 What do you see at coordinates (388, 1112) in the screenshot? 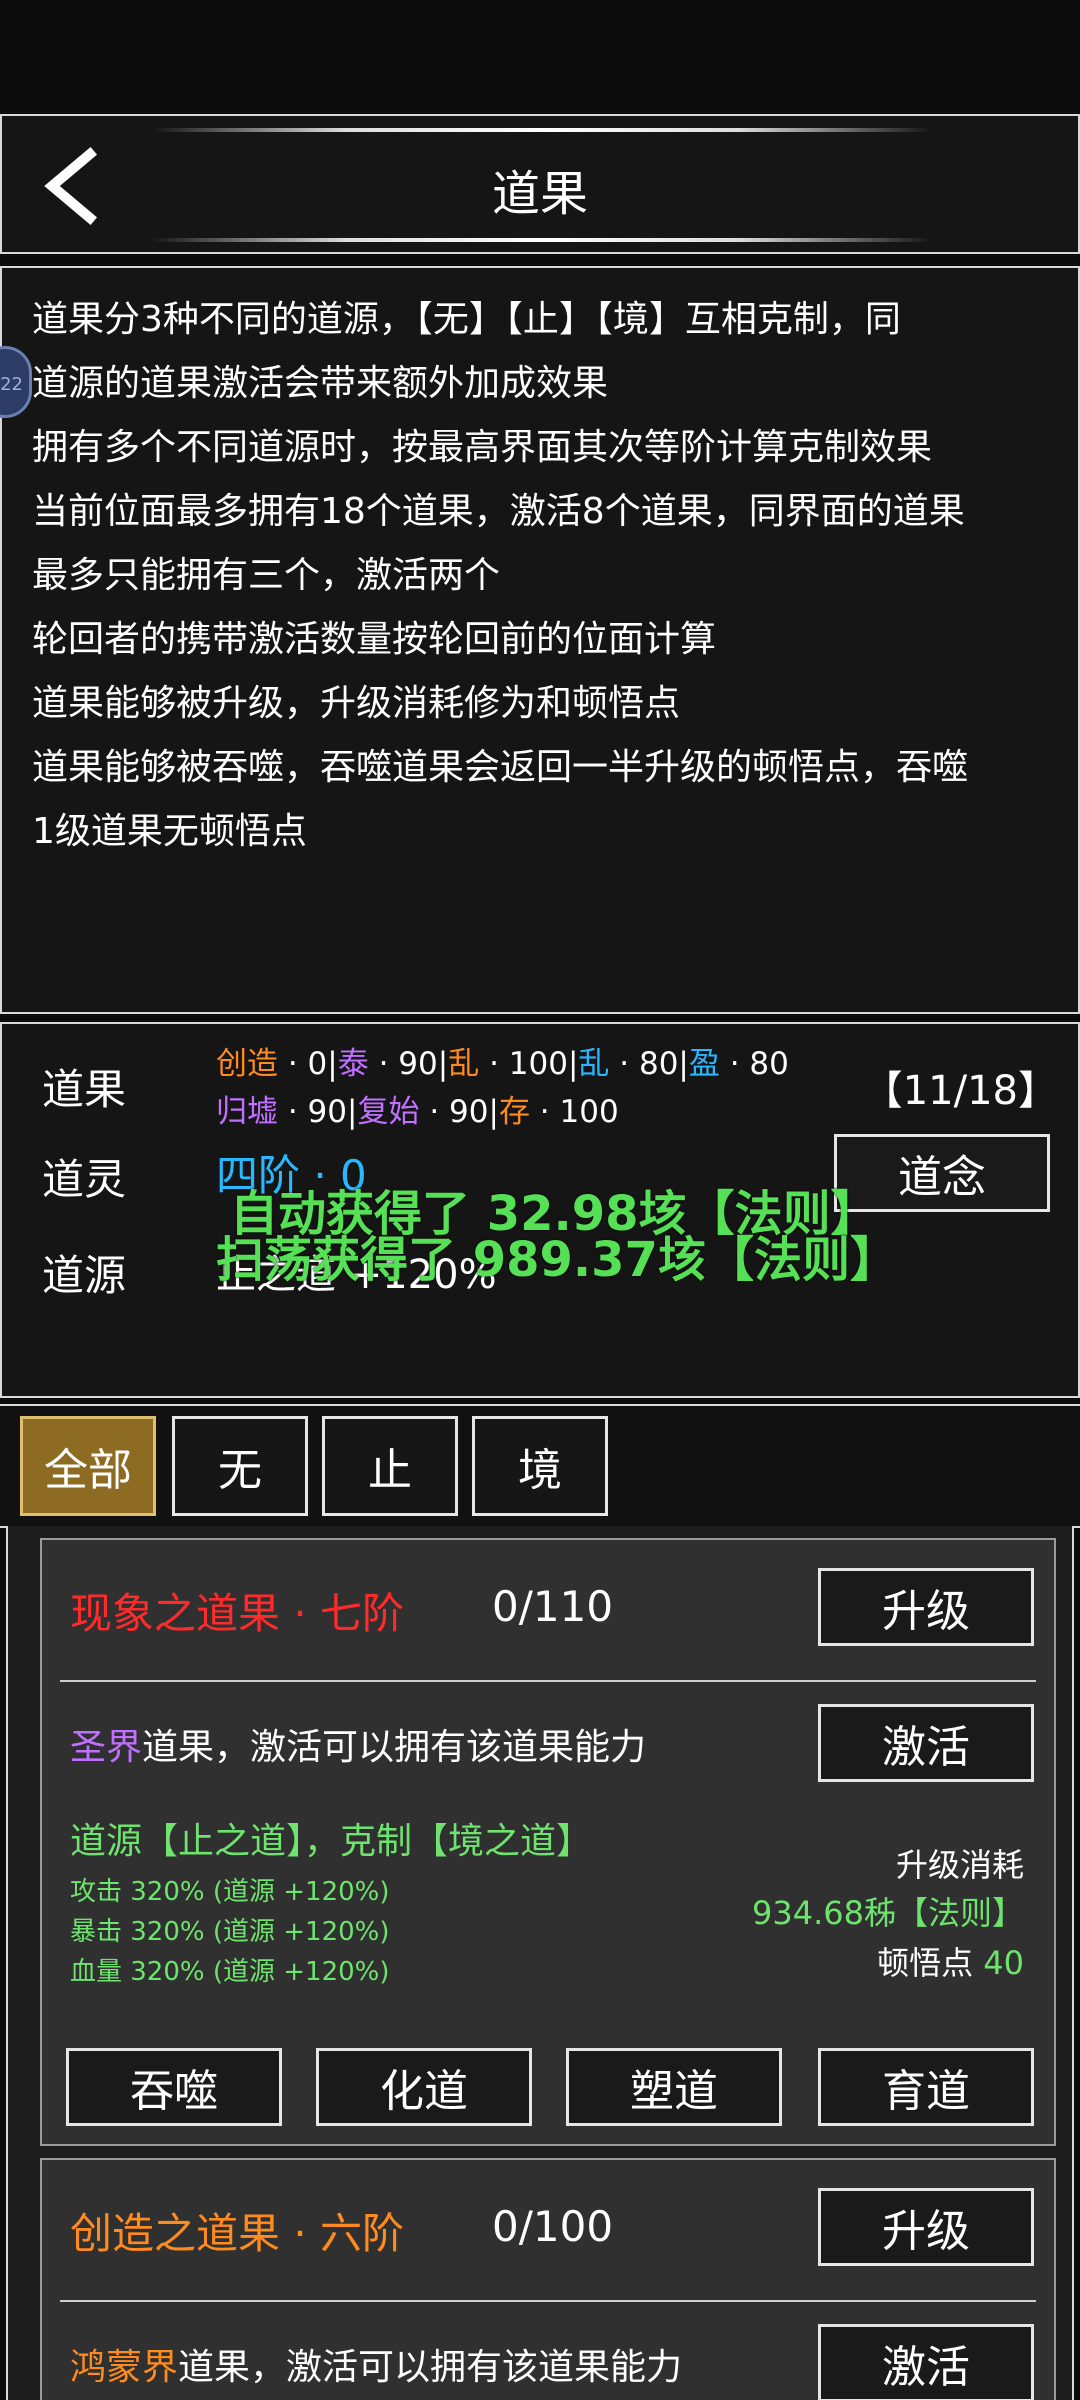
I see `daoyuan-name: 复始` at bounding box center [388, 1112].